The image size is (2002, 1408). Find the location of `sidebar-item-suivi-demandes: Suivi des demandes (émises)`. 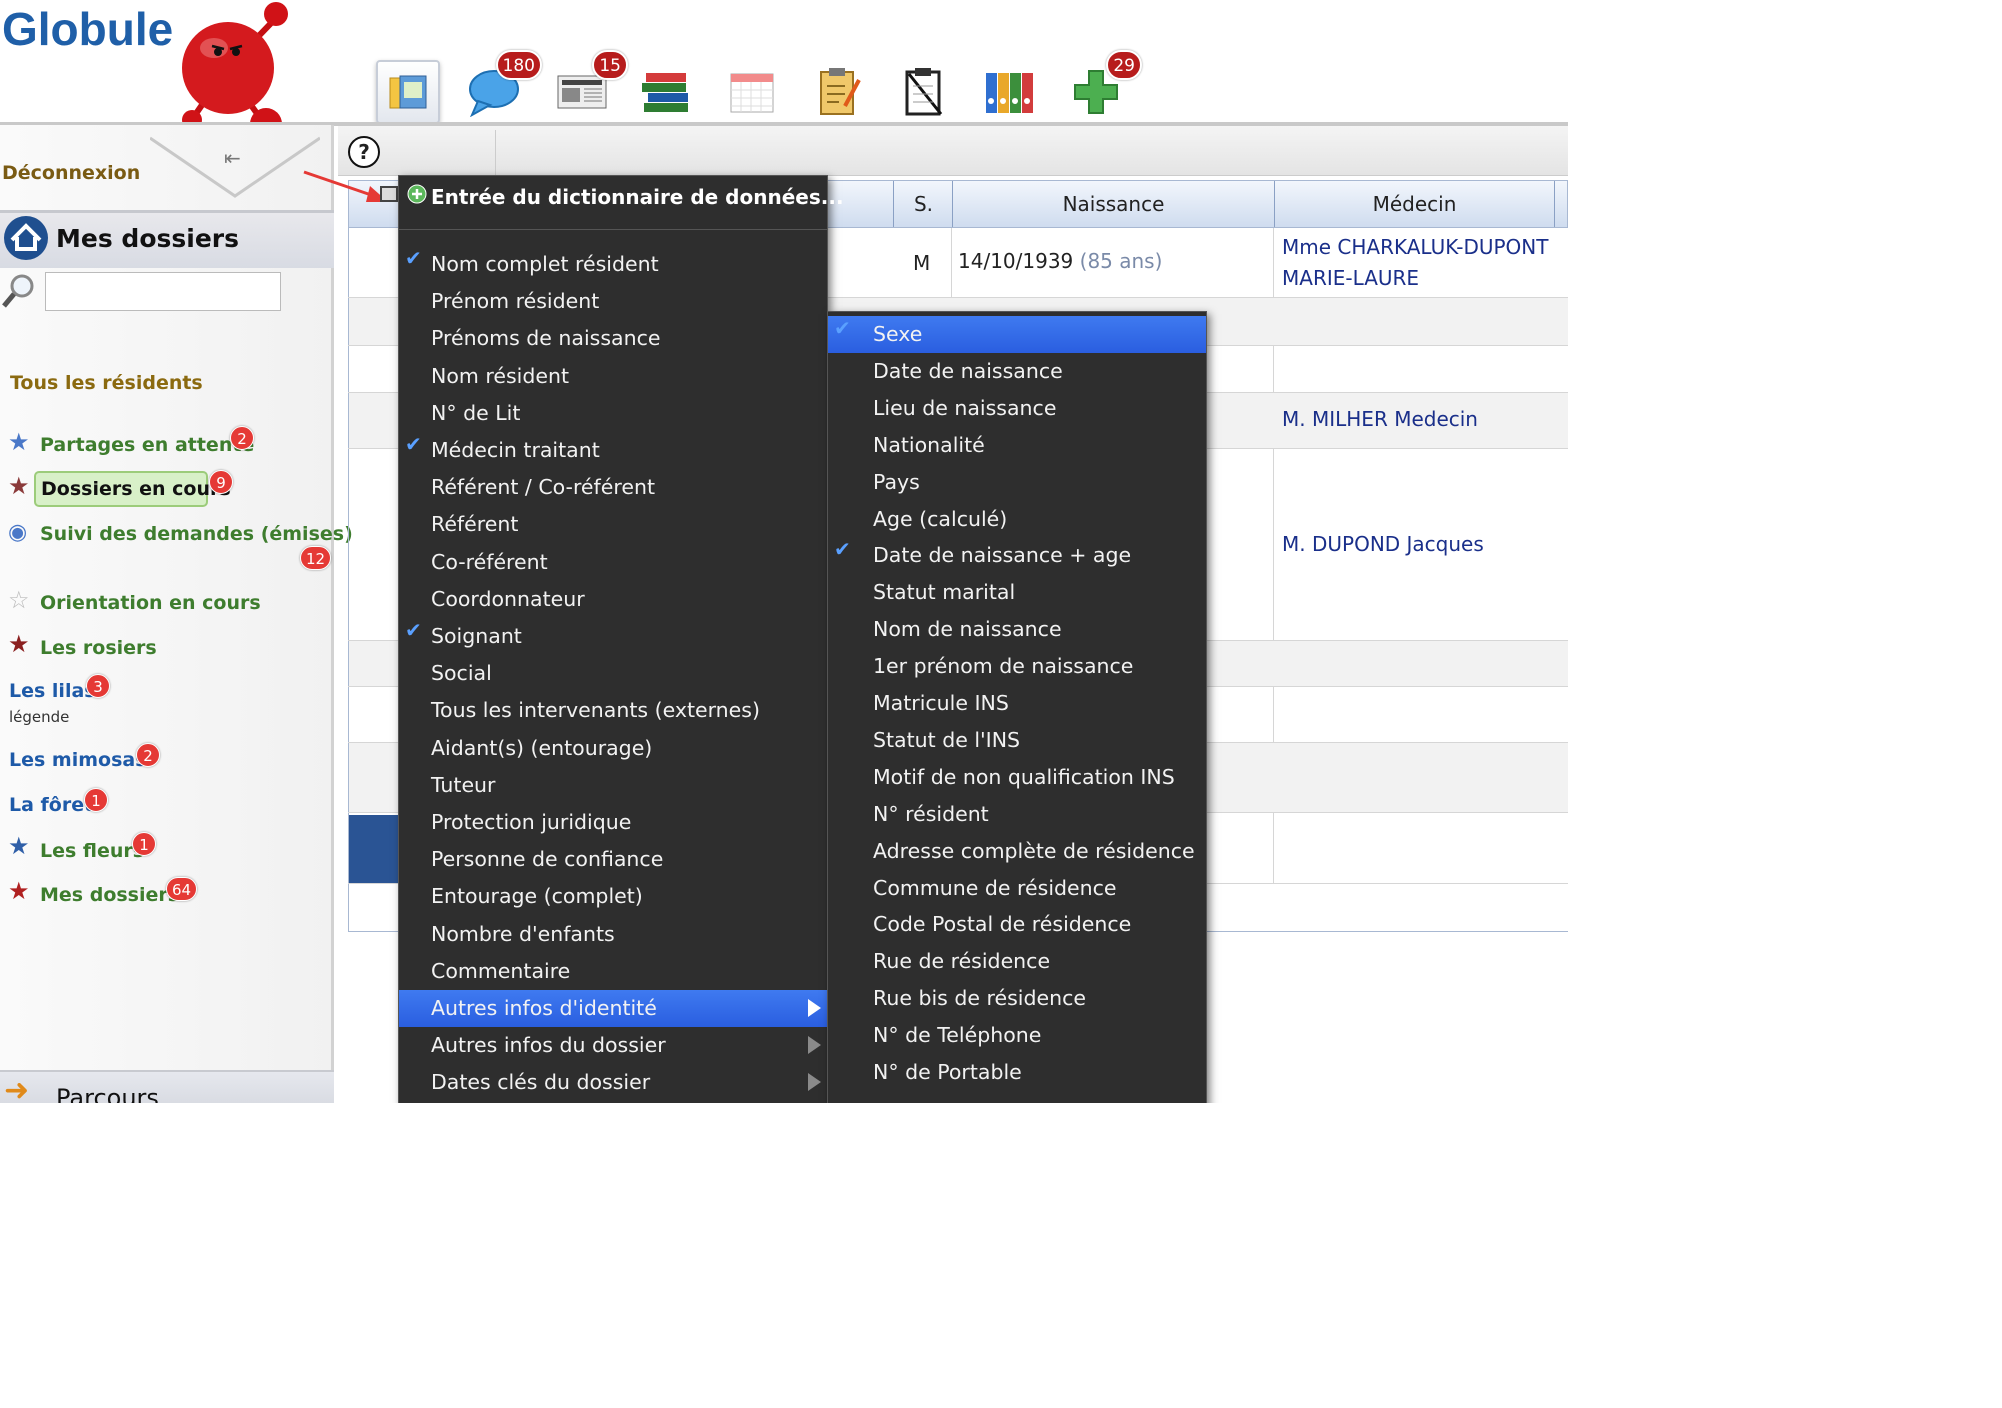

sidebar-item-suivi-demandes: Suivi des demandes (émises) is located at coordinates (196, 534).